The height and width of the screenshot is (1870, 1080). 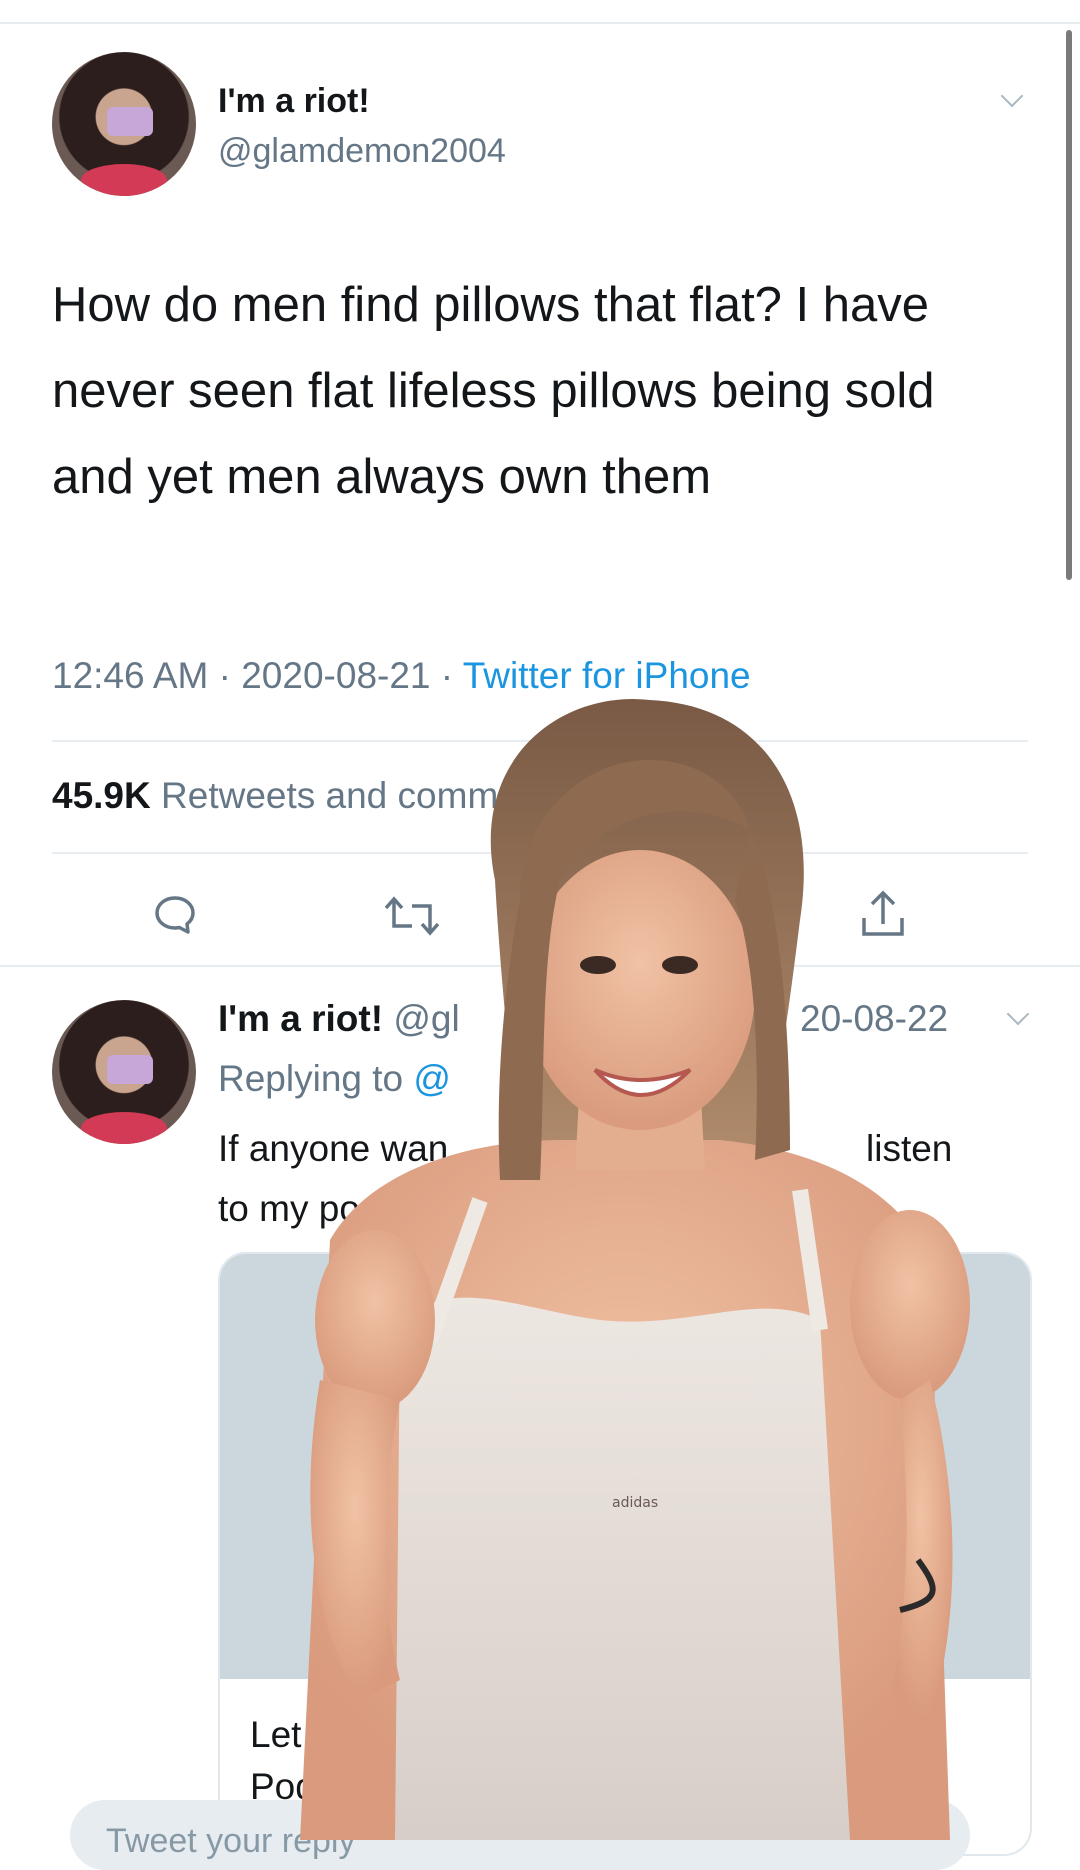 What do you see at coordinates (300, 1018) in the screenshot?
I see `reply-author-name: I'm a riot!` at bounding box center [300, 1018].